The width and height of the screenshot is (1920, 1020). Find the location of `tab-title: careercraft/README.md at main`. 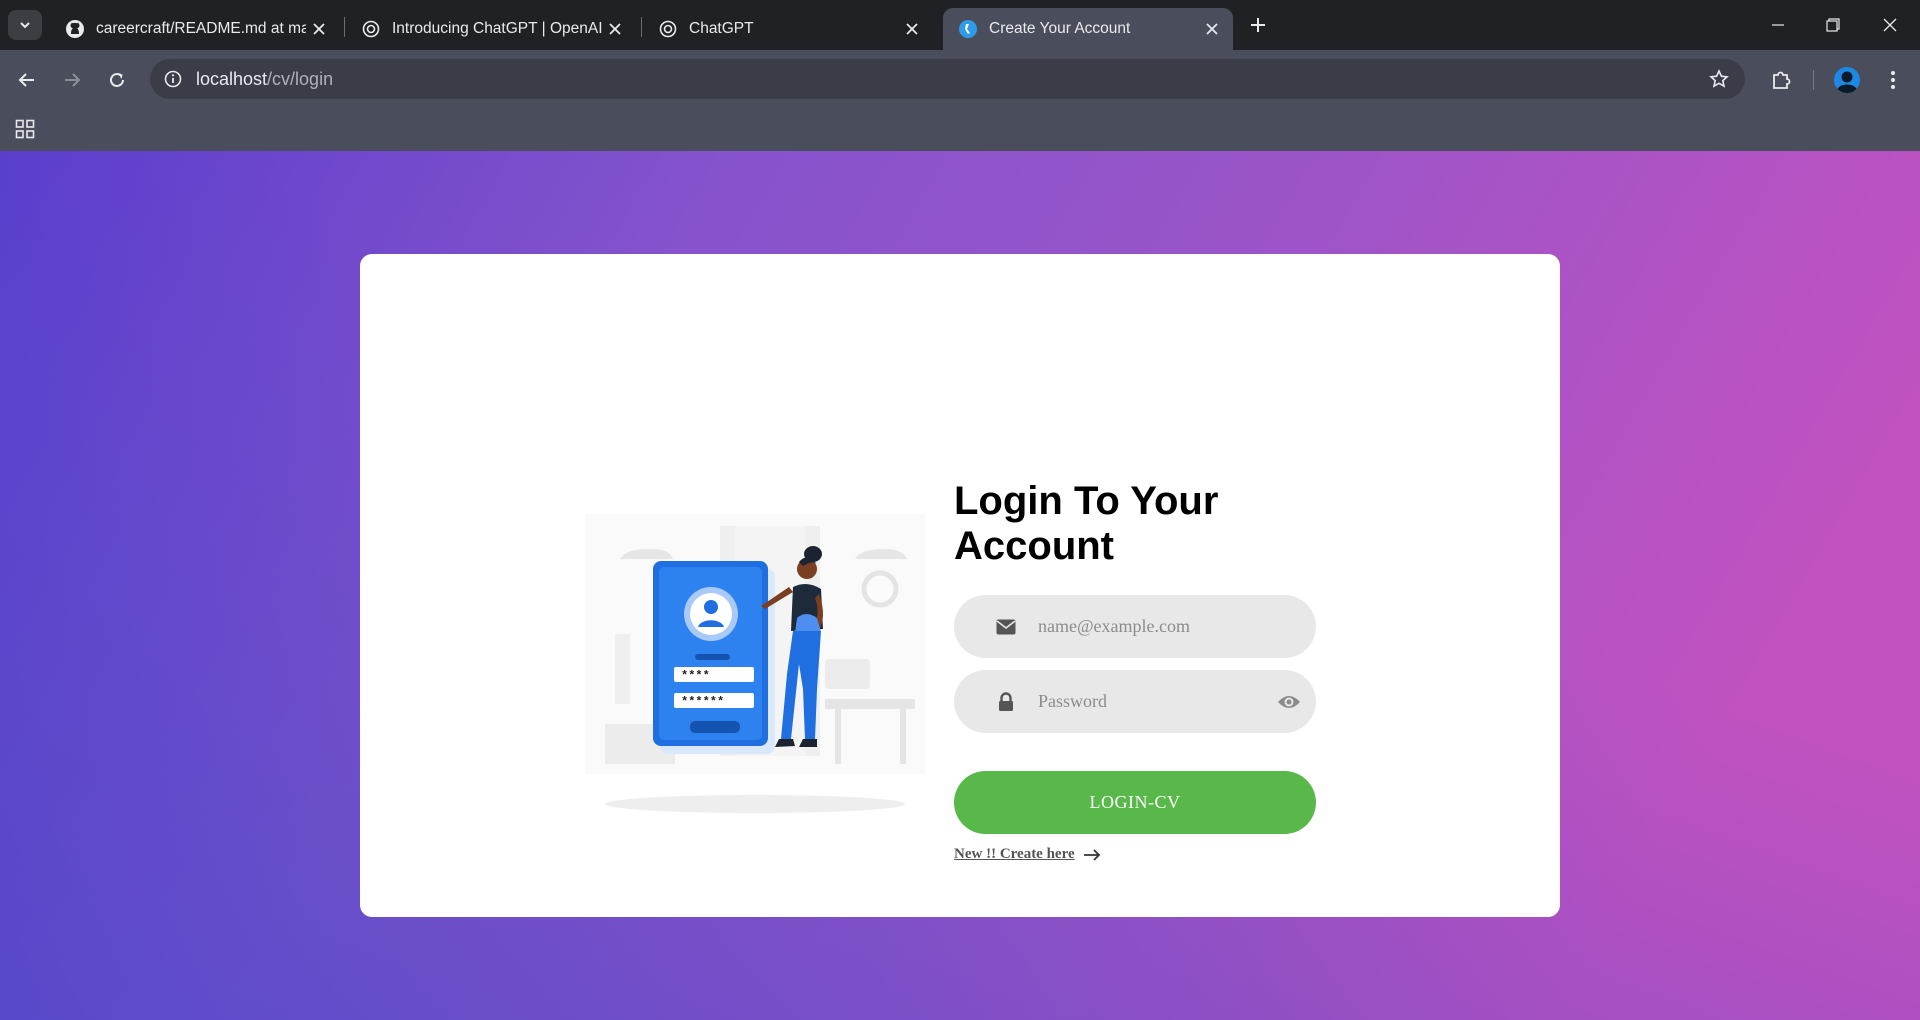

tab-title: careercraft/README.md at main is located at coordinates (201, 28).